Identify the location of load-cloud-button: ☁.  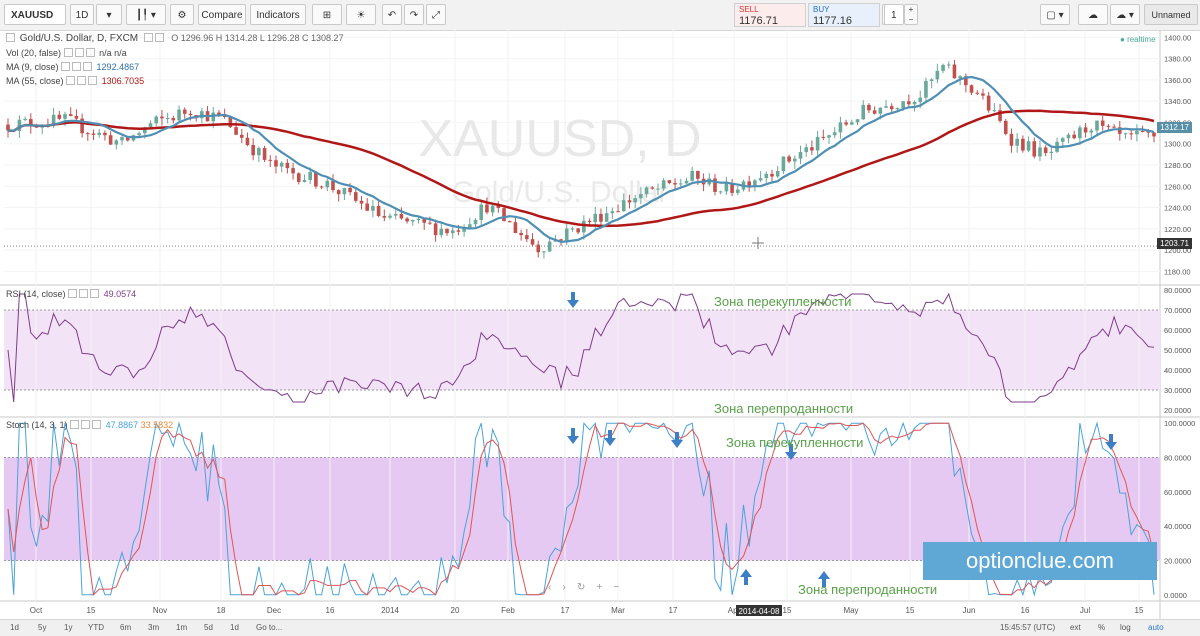
(1093, 14).